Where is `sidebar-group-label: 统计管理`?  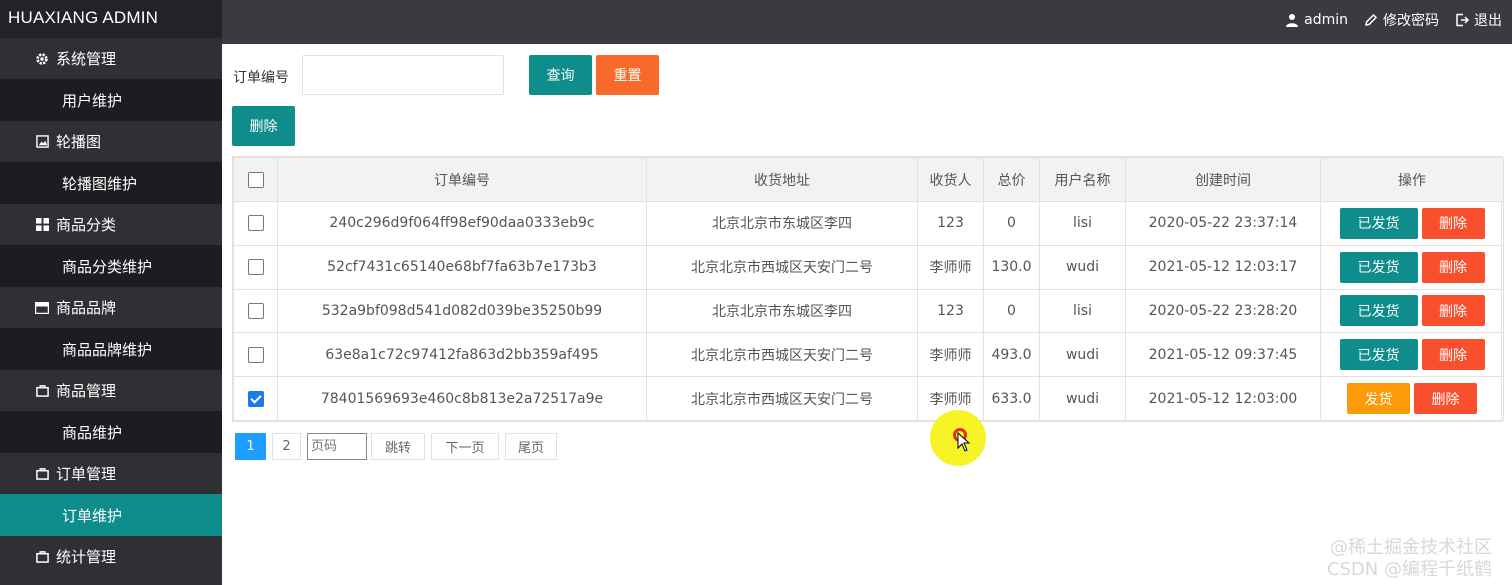 sidebar-group-label: 统计管理 is located at coordinates (86, 557).